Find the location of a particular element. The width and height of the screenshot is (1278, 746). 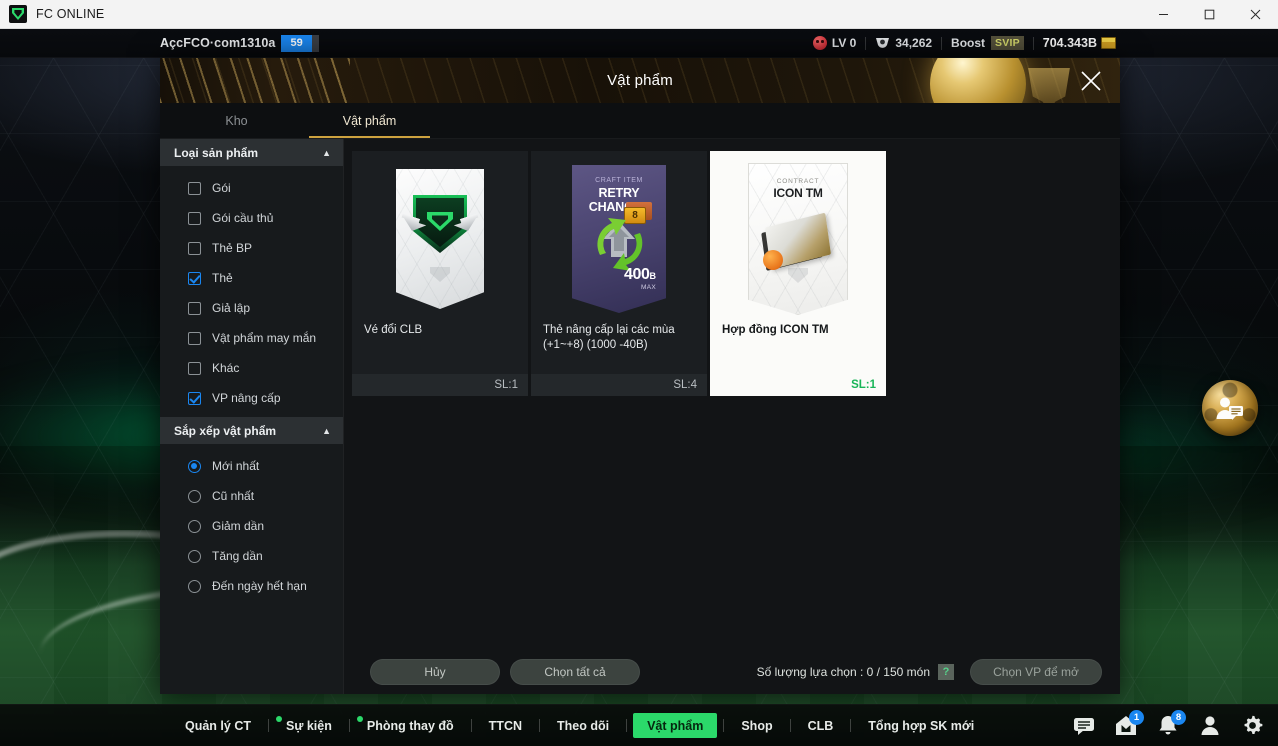

coin-indicator: 34,262 is located at coordinates (903, 43).